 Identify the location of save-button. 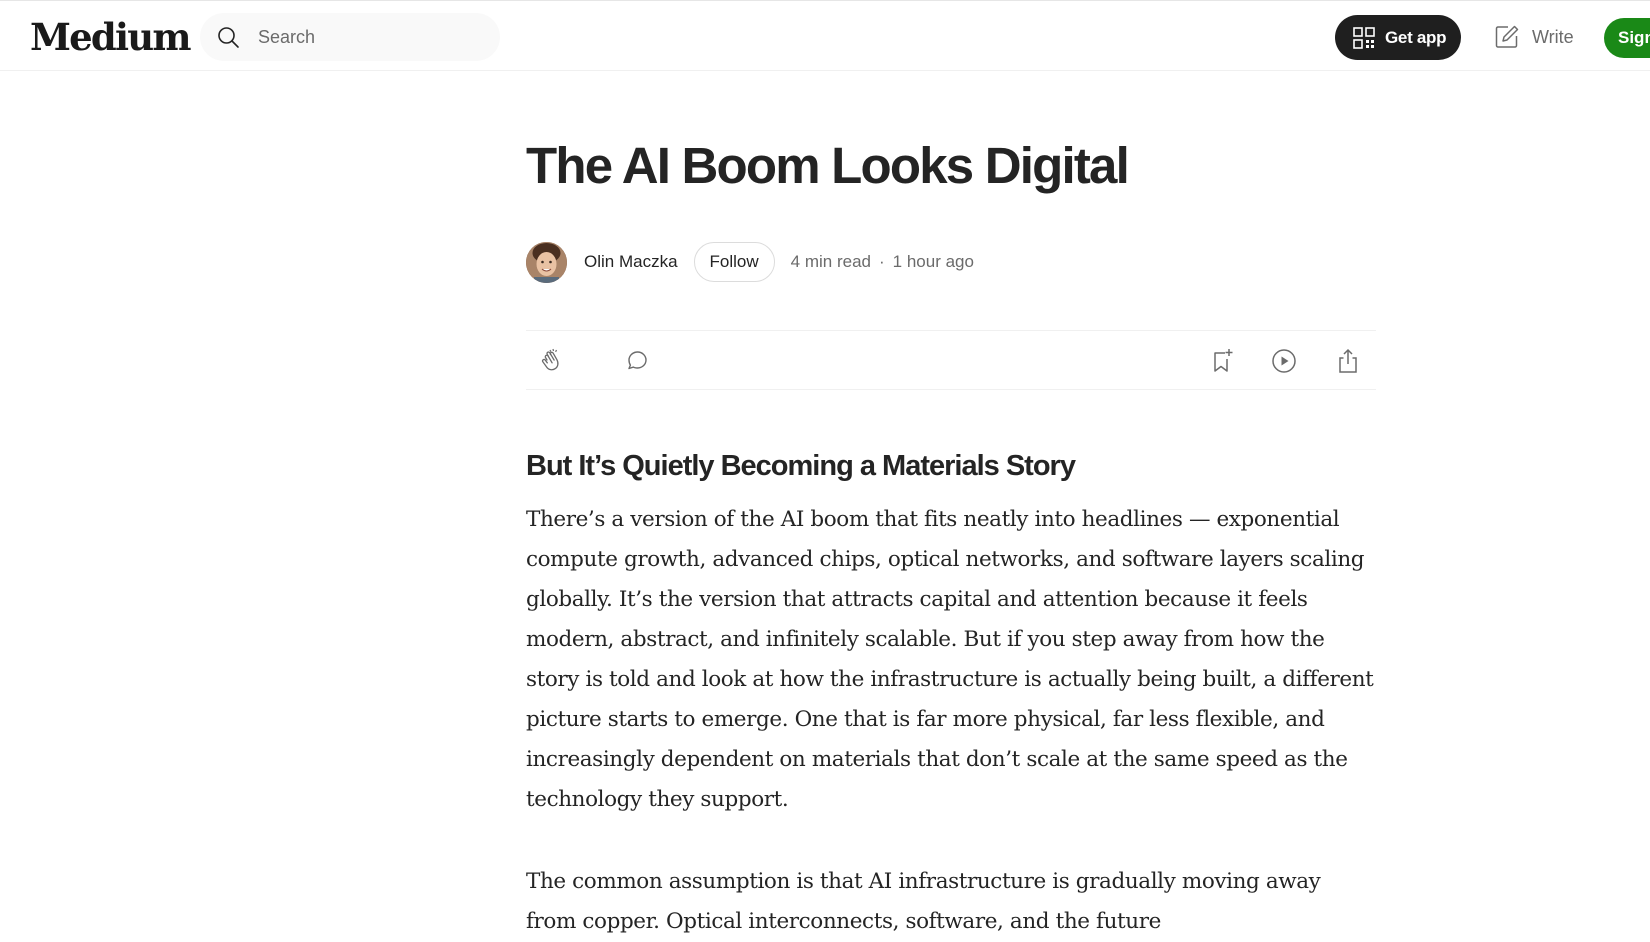
(1222, 361).